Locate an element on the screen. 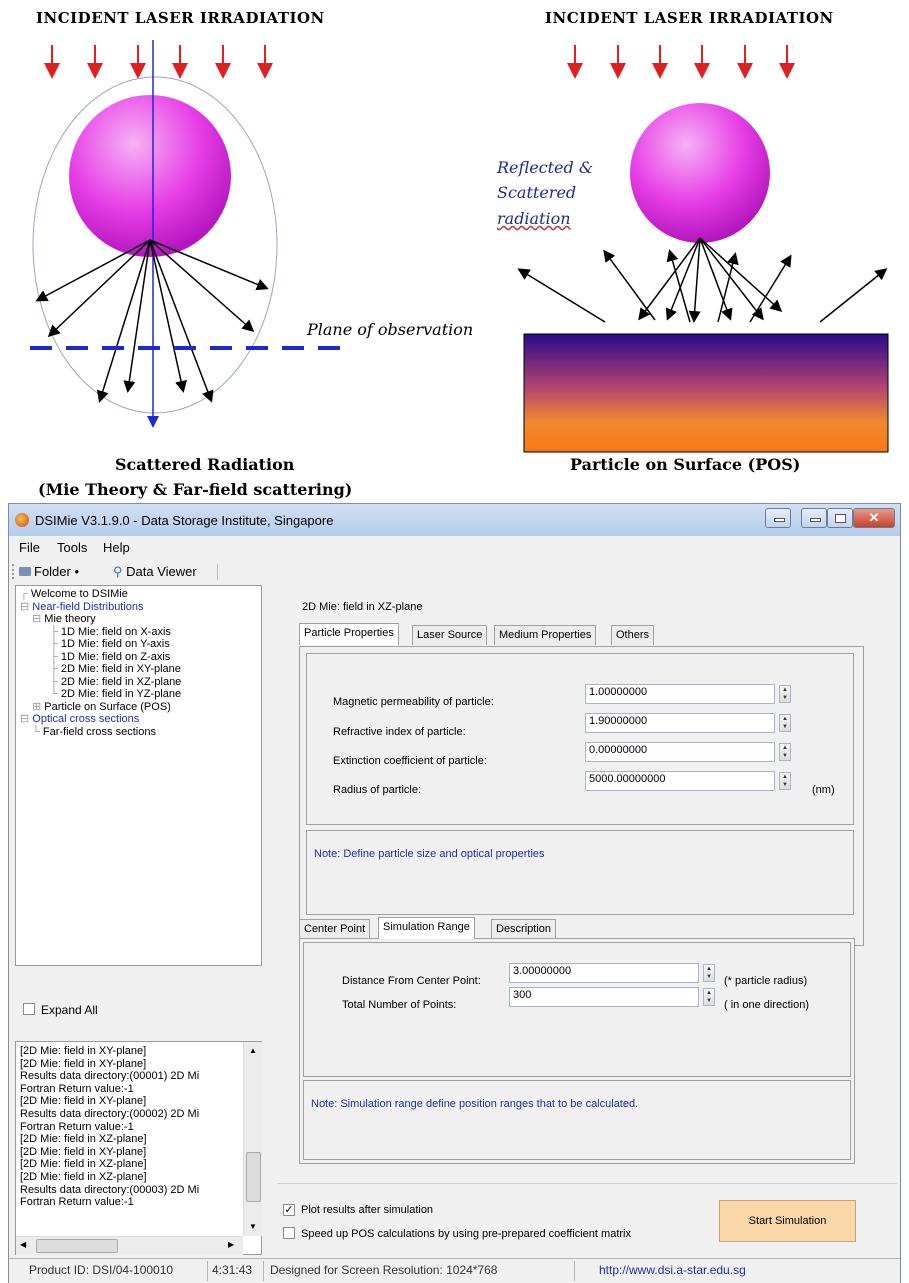 The width and height of the screenshot is (909, 1283). tab-medium-properties: Medium Properties is located at coordinates (545, 635).